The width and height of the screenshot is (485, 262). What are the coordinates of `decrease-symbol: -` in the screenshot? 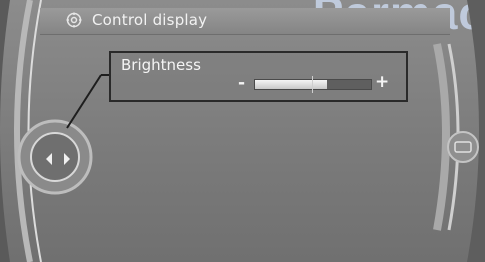 It's located at (241, 83).